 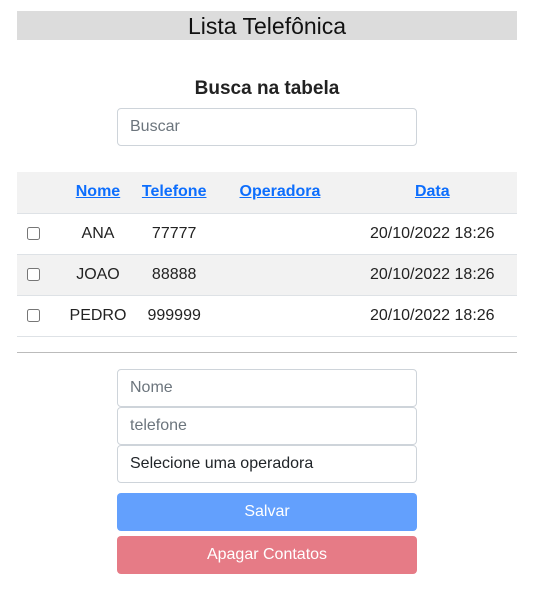 I want to click on page-title: Lista Telefônica, so click(x=267, y=25).